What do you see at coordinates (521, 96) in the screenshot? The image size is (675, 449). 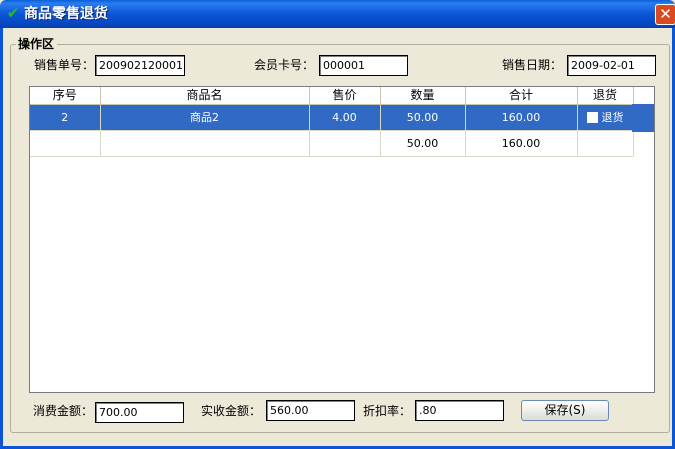 I see `column-header-total: 合计` at bounding box center [521, 96].